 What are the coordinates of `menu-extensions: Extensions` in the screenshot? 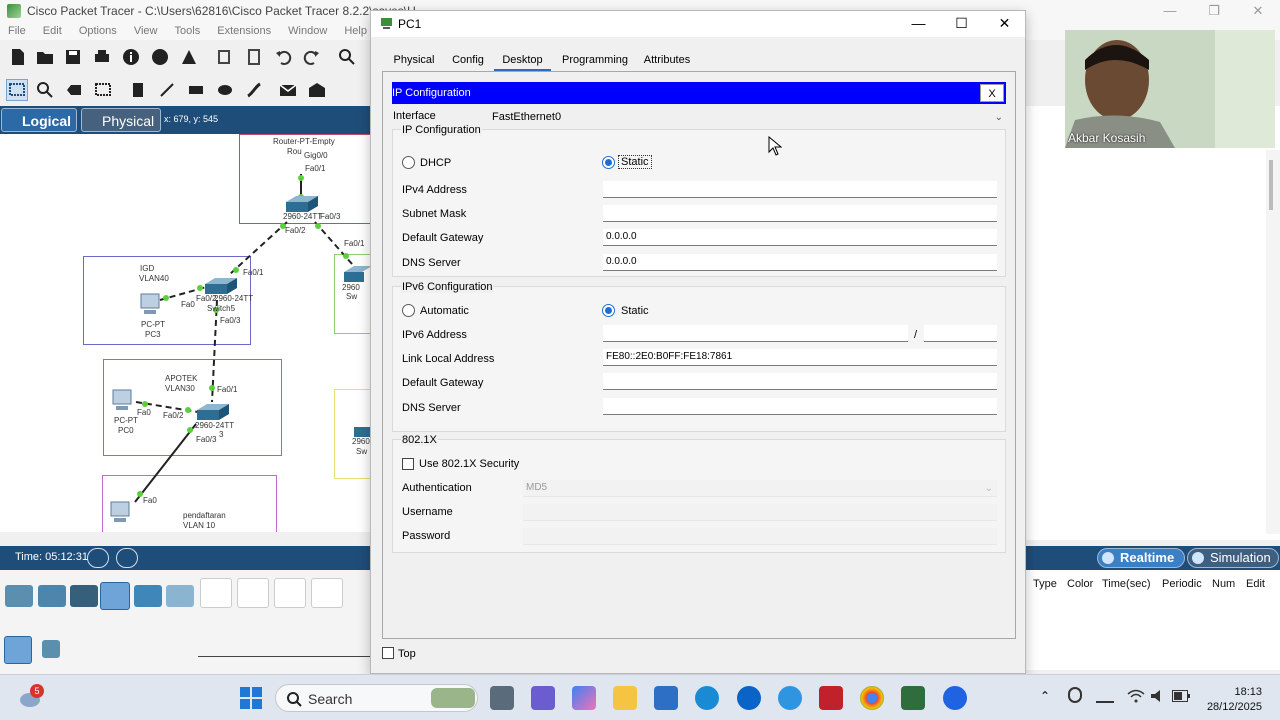 It's located at (244, 31).